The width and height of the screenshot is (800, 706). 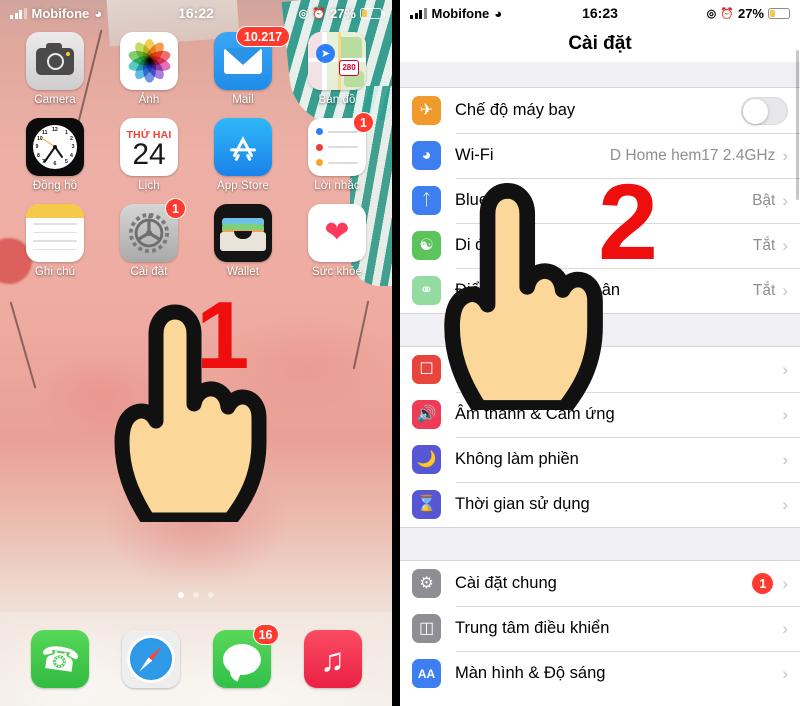 What do you see at coordinates (530, 673) in the screenshot?
I see `row-label: Màn hình & Độ sáng` at bounding box center [530, 673].